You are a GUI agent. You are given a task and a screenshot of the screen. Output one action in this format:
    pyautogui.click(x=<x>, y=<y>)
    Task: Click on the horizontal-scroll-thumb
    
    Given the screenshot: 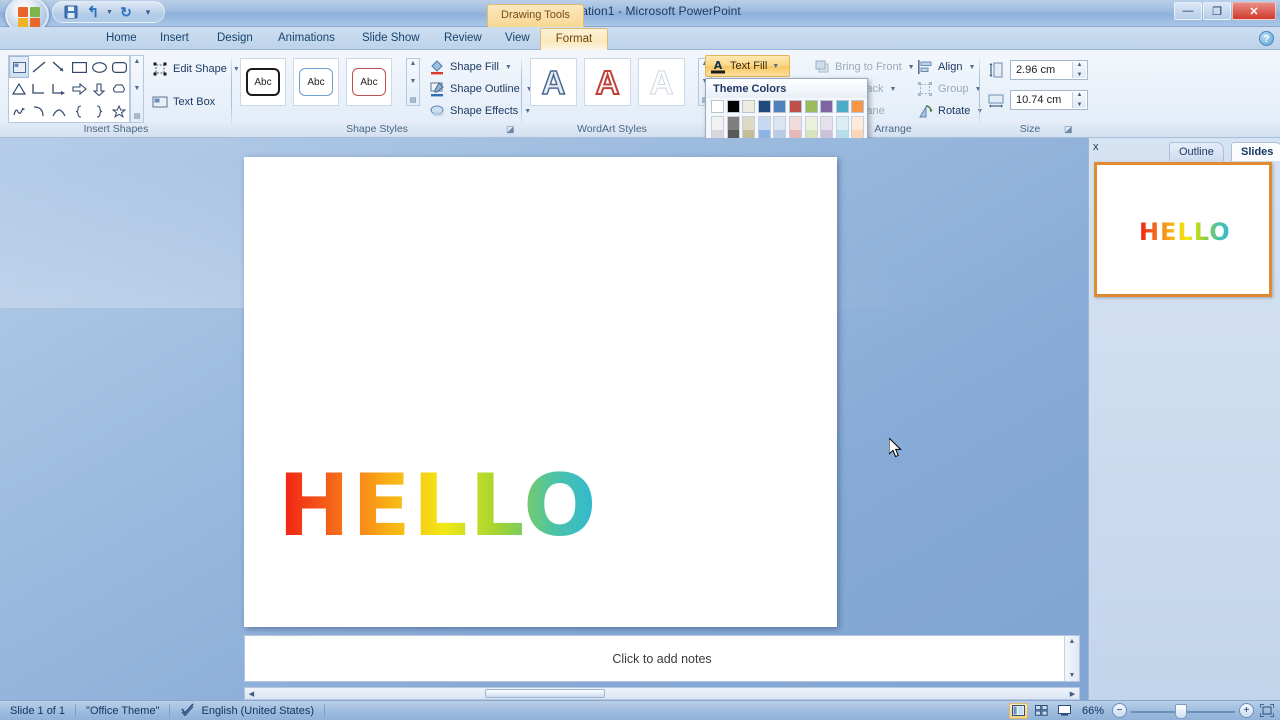 What is the action you would take?
    pyautogui.click(x=545, y=693)
    